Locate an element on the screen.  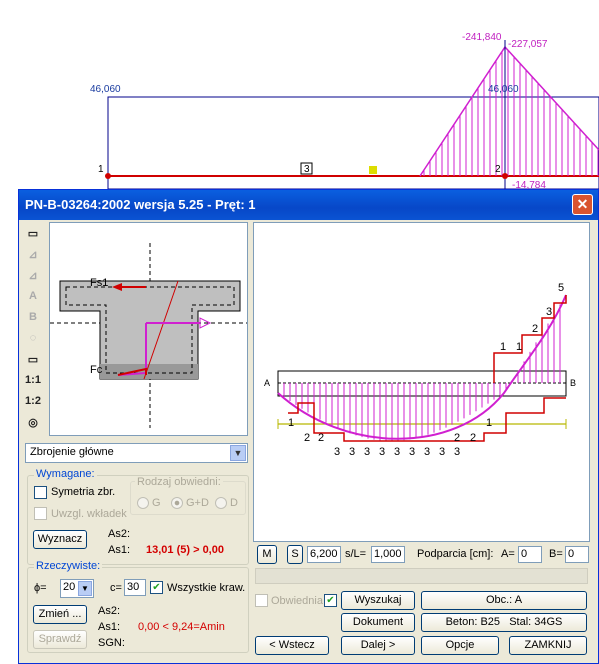
bottom-count-9: 3 is located at coordinates (457, 452).